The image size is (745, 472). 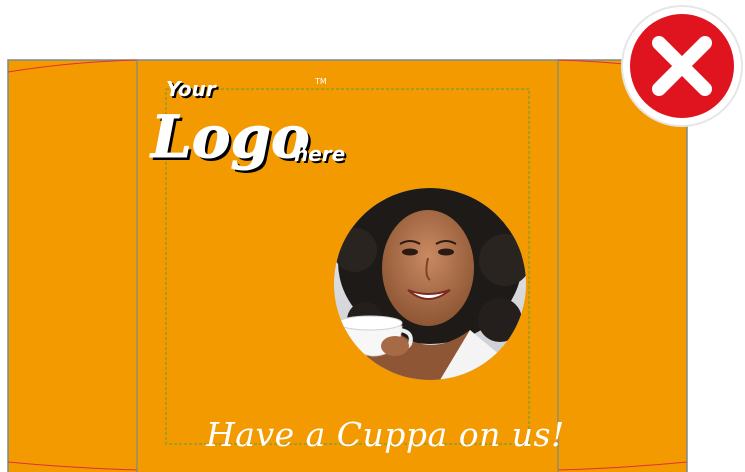 I want to click on reject-x-icon, so click(x=682, y=66).